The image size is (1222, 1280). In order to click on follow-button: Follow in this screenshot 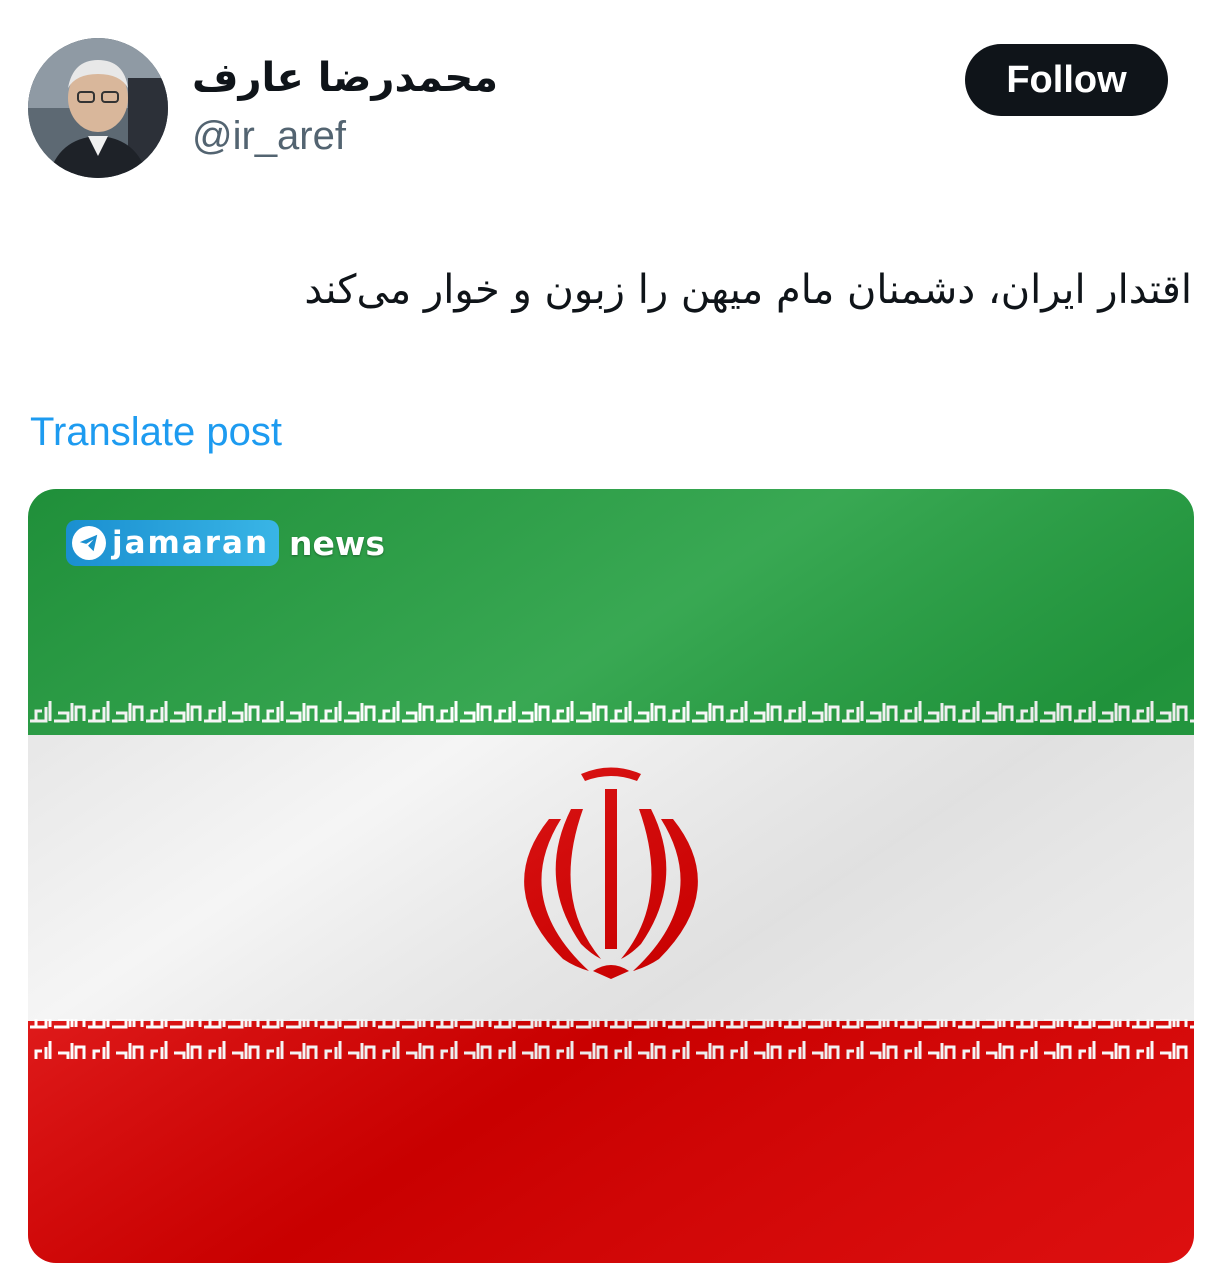, I will do `click(1066, 80)`.